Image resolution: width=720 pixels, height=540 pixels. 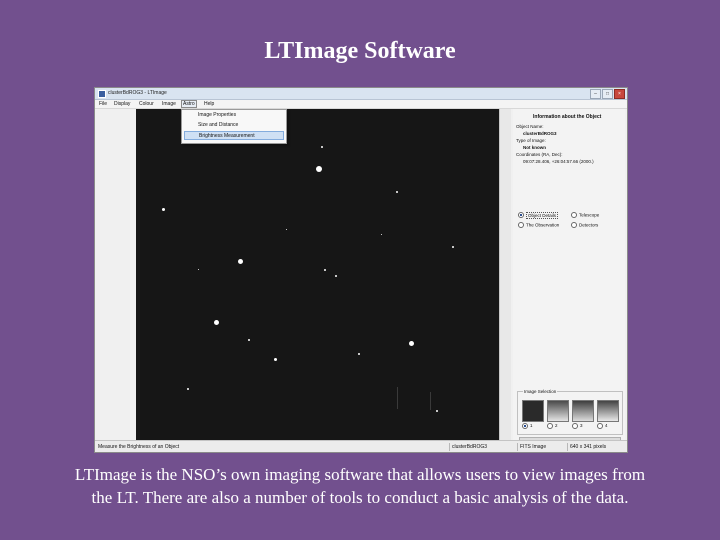 What do you see at coordinates (137, 93) in the screenshot?
I see `window-title: clusterBdROG3 - LTImage` at bounding box center [137, 93].